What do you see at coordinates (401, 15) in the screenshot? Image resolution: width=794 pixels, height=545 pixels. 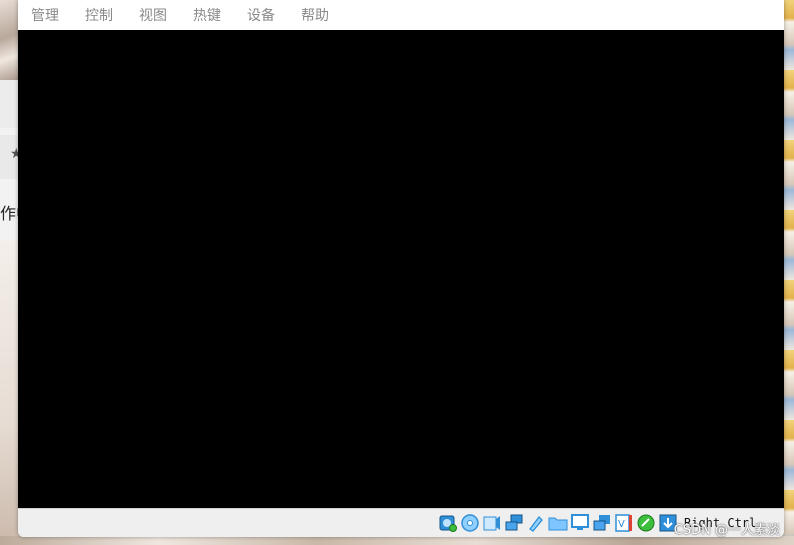 I see `menu-bar: 管理 控制 视图 热键 设备 帮助` at bounding box center [401, 15].